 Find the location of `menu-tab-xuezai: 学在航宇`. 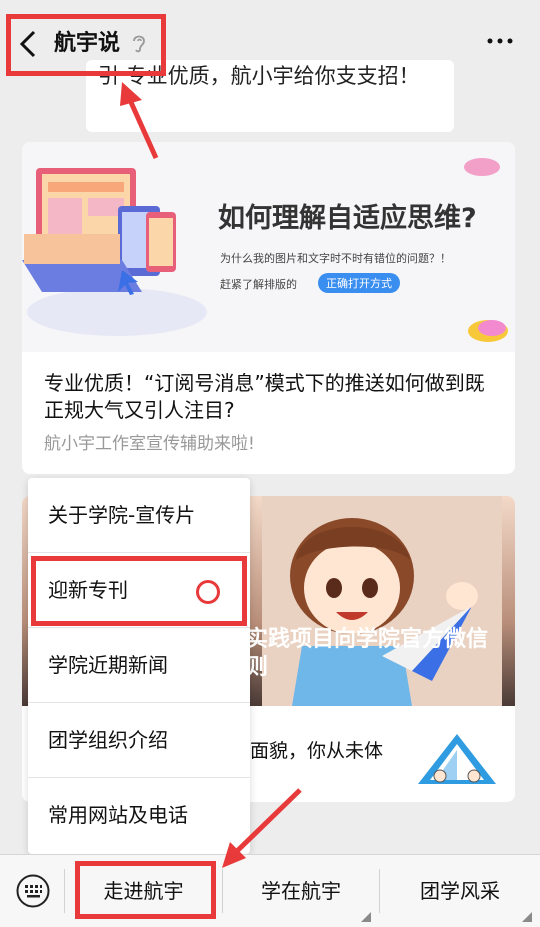

menu-tab-xuezai: 学在航宇 is located at coordinates (301, 891).